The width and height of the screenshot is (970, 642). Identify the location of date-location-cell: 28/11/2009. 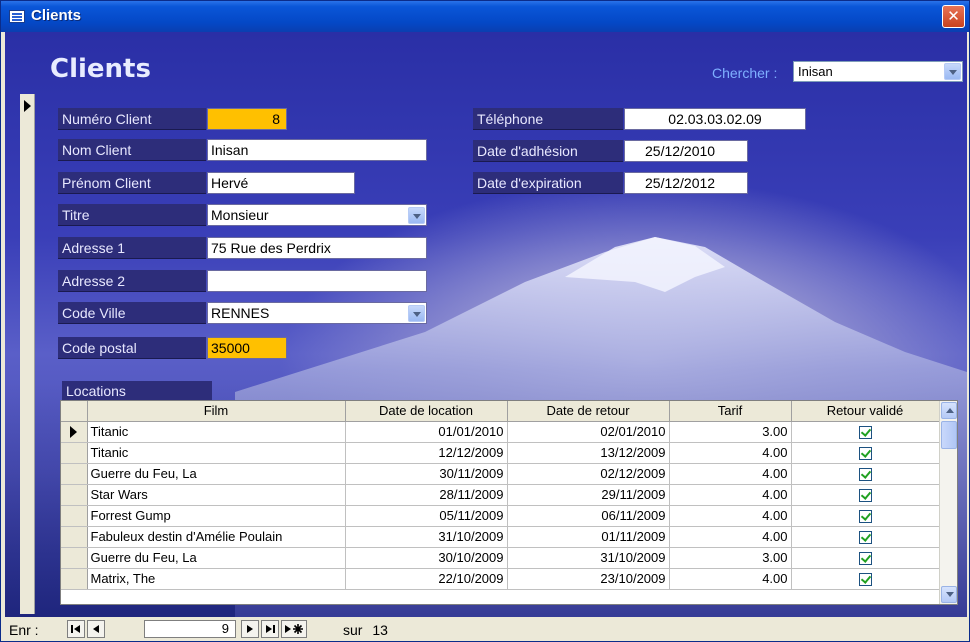
(426, 495).